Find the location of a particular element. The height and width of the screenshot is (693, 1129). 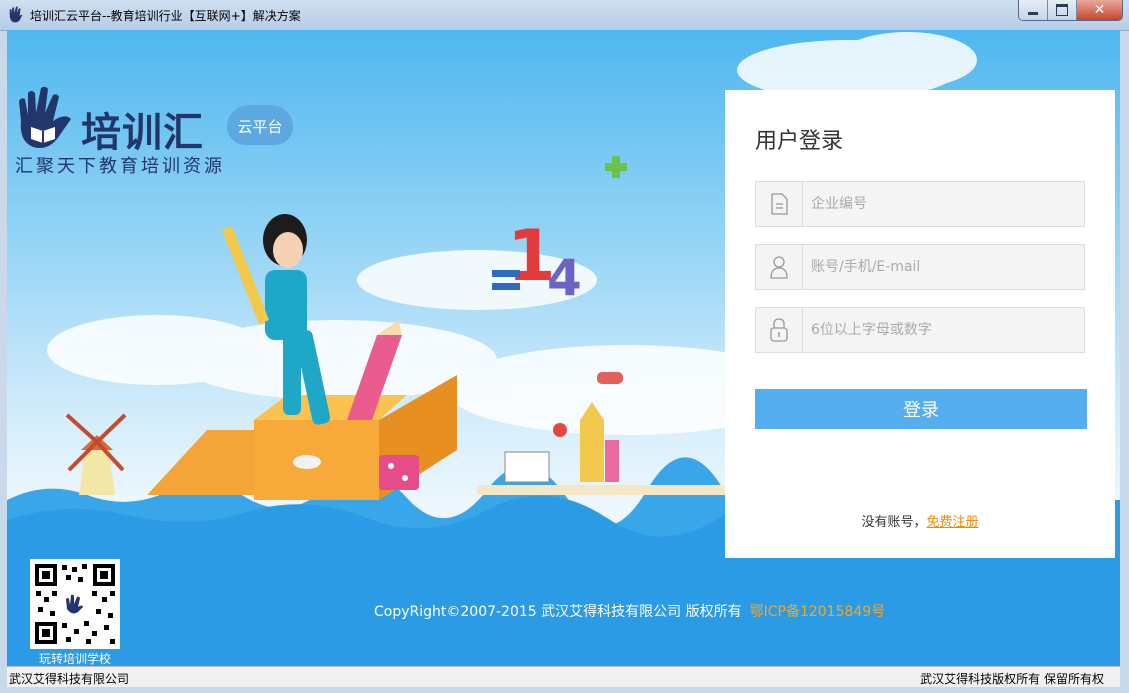

login-title: 用户登录 is located at coordinates (799, 141).